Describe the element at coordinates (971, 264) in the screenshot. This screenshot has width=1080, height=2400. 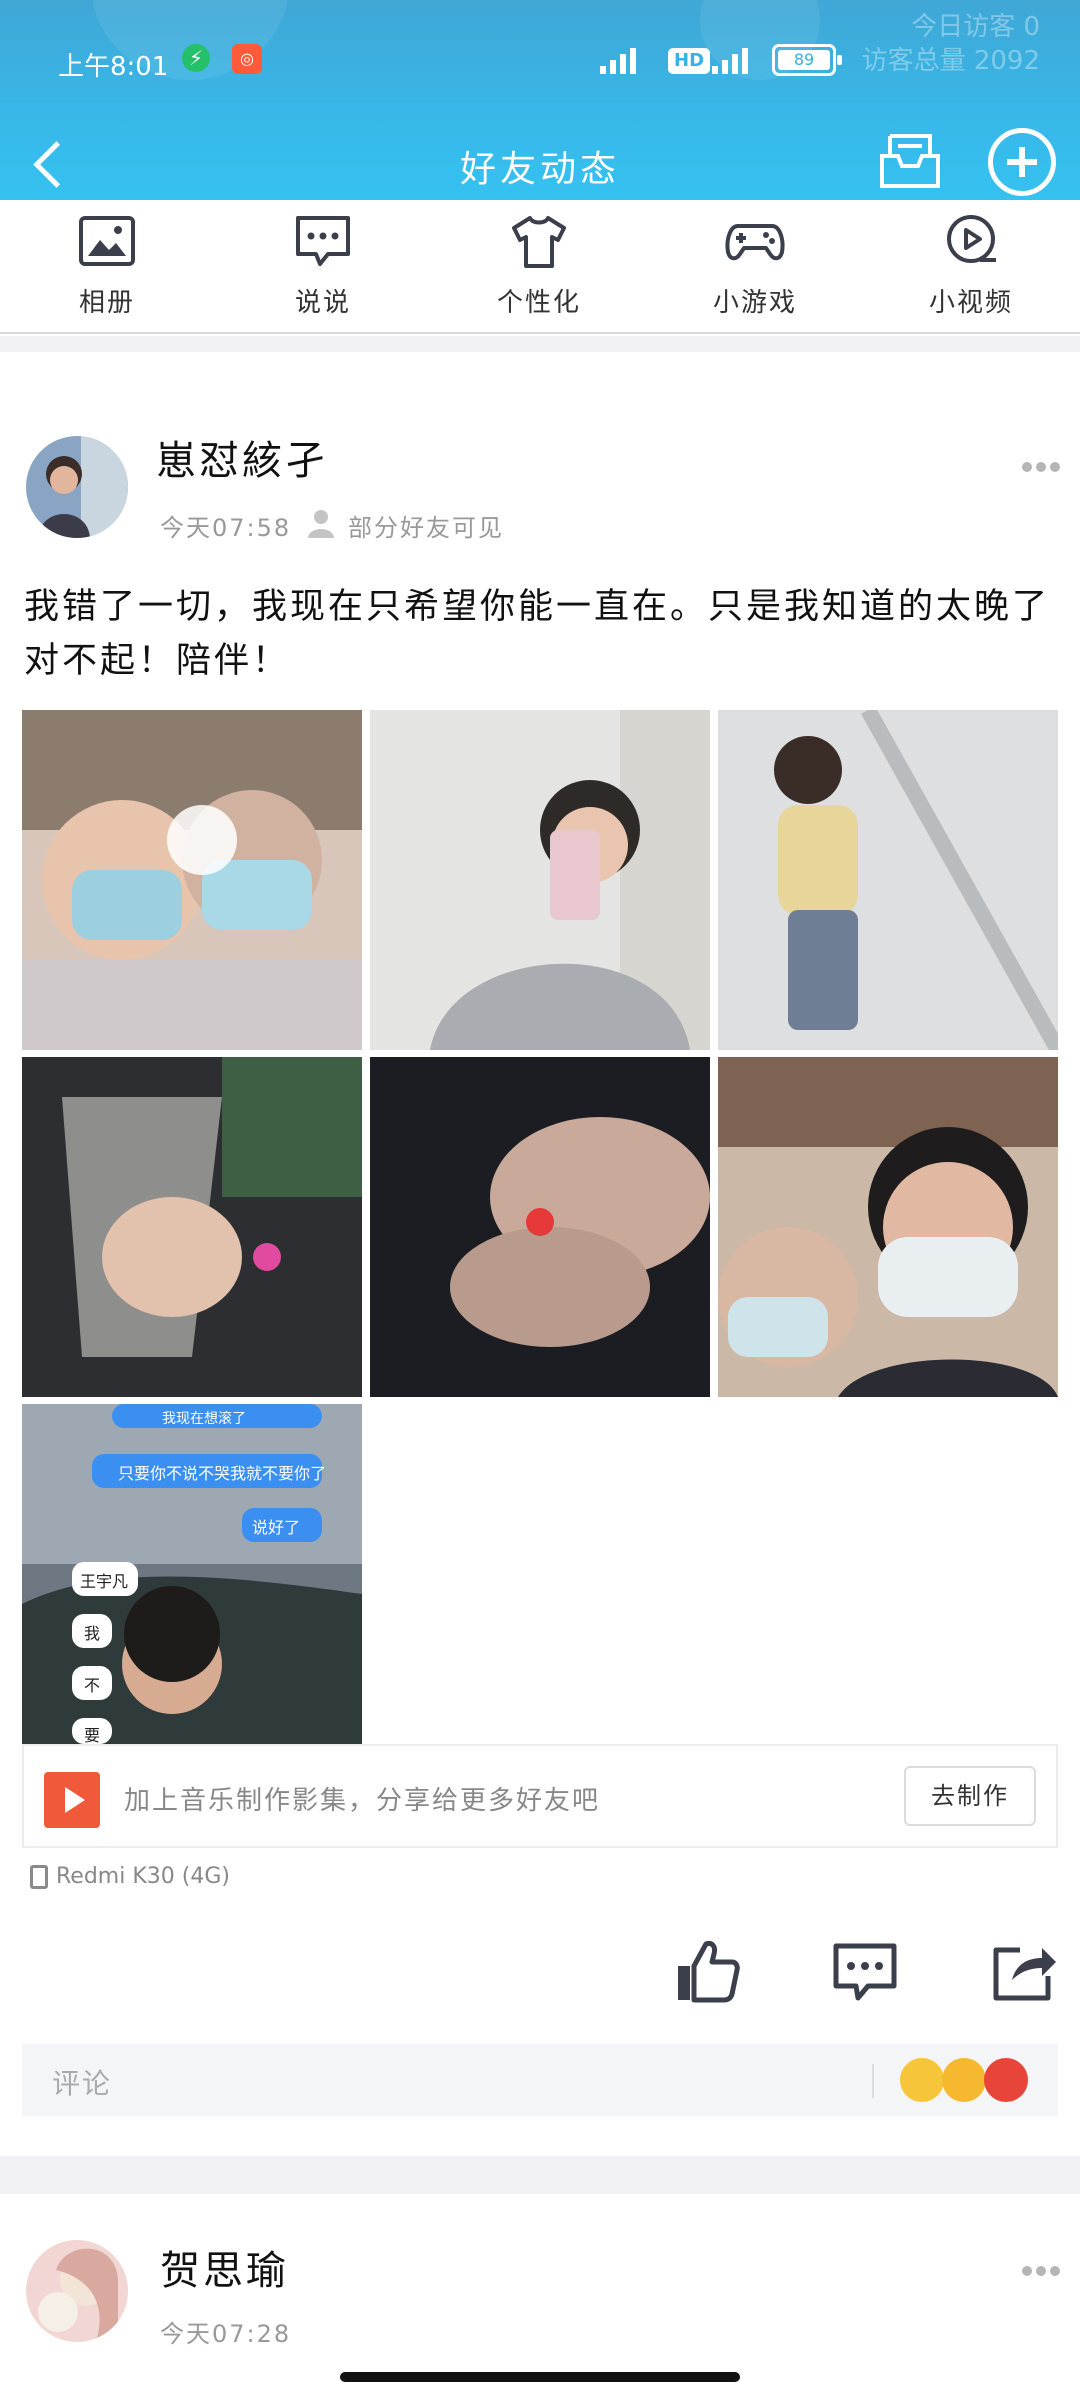
I see `category-shortvideo: 小视频` at that location.